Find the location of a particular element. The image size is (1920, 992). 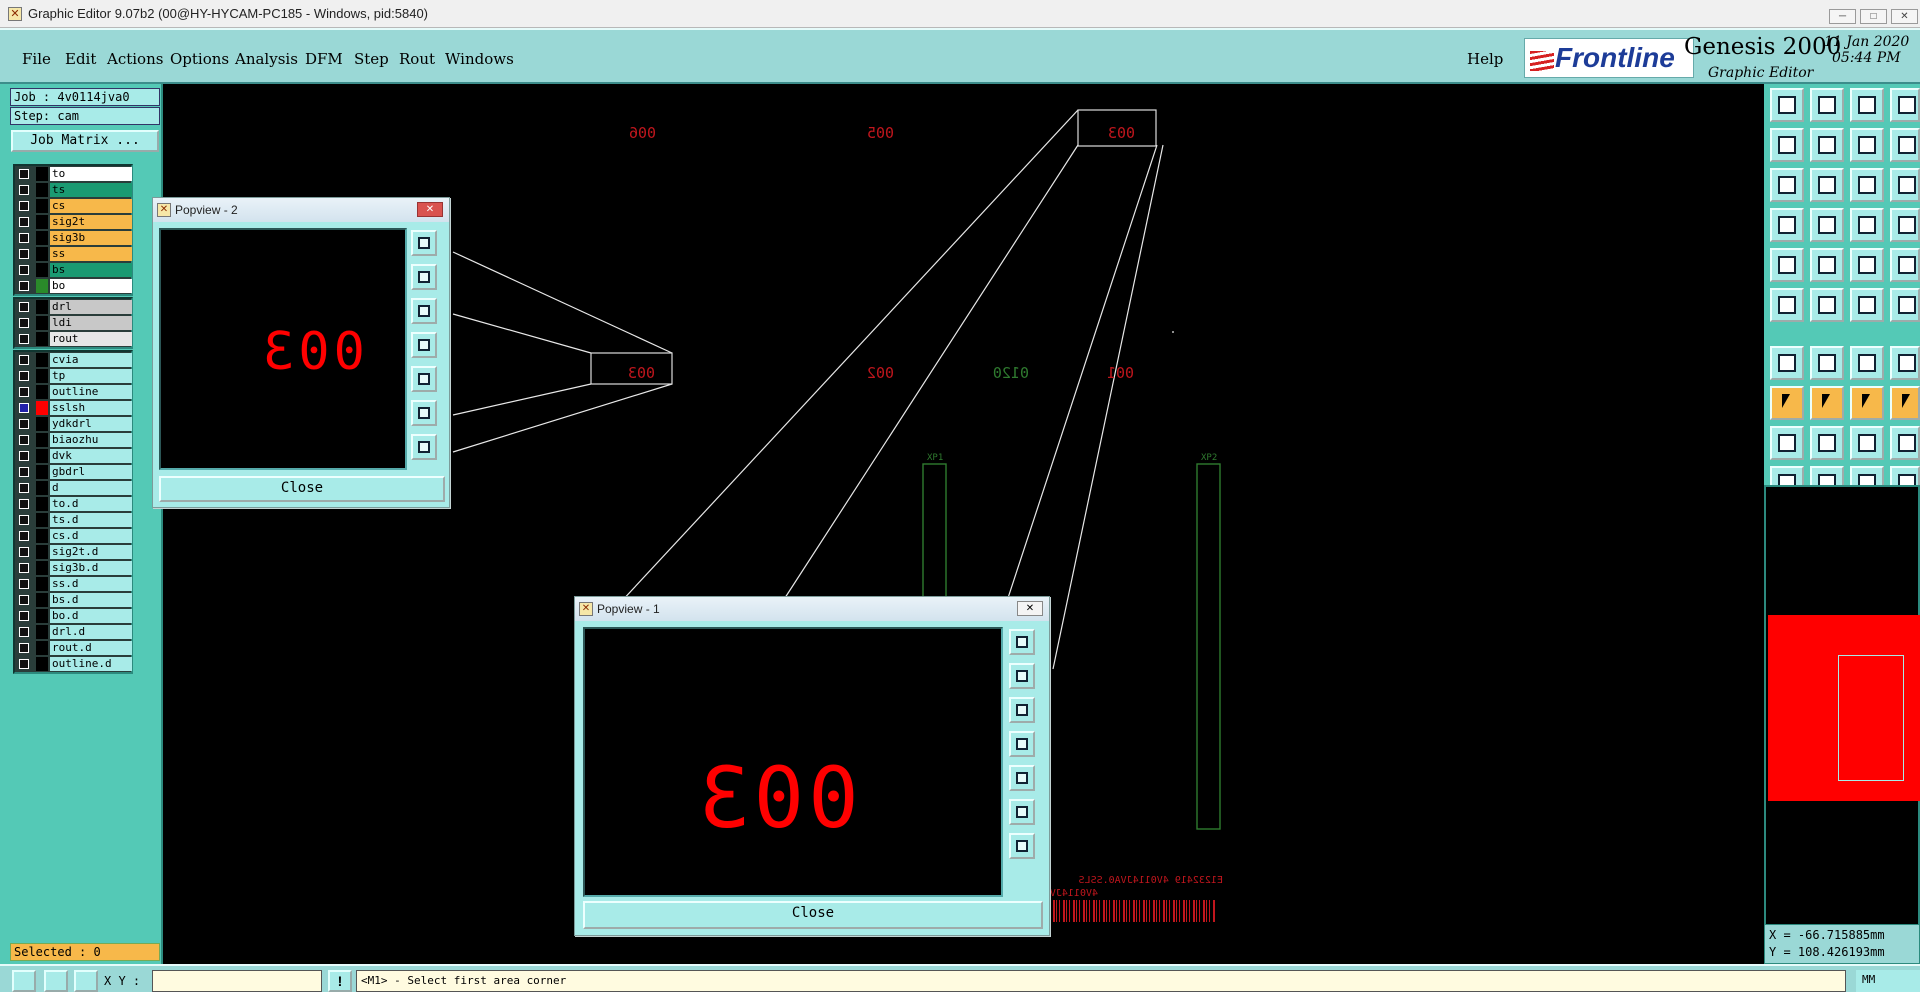

layer-name: gbdrl is located at coordinates (91, 472).